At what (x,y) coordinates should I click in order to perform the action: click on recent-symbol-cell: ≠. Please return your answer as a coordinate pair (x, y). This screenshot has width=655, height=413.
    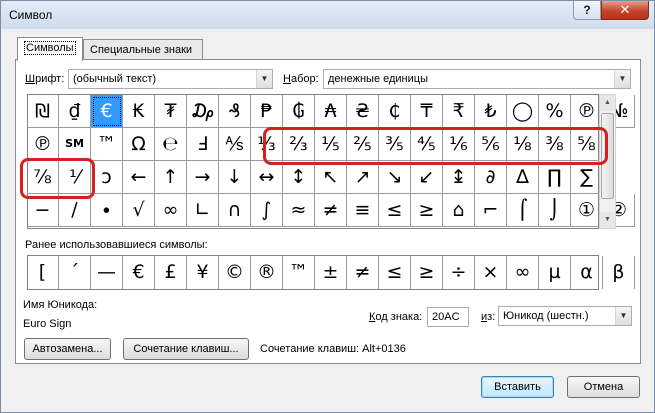
    Looking at the image, I should click on (363, 272).